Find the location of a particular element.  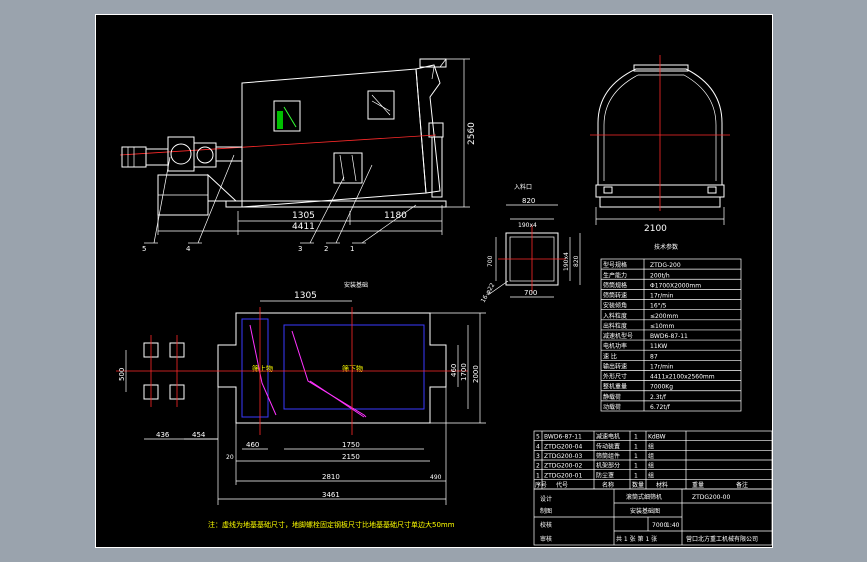

bom-code: BWD6-87-11 is located at coordinates (563, 437).